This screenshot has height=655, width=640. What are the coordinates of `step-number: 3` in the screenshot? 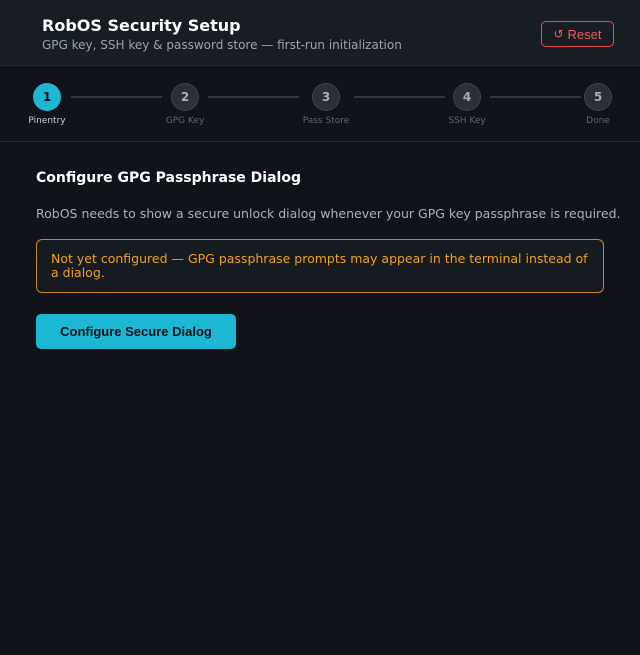 It's located at (326, 97).